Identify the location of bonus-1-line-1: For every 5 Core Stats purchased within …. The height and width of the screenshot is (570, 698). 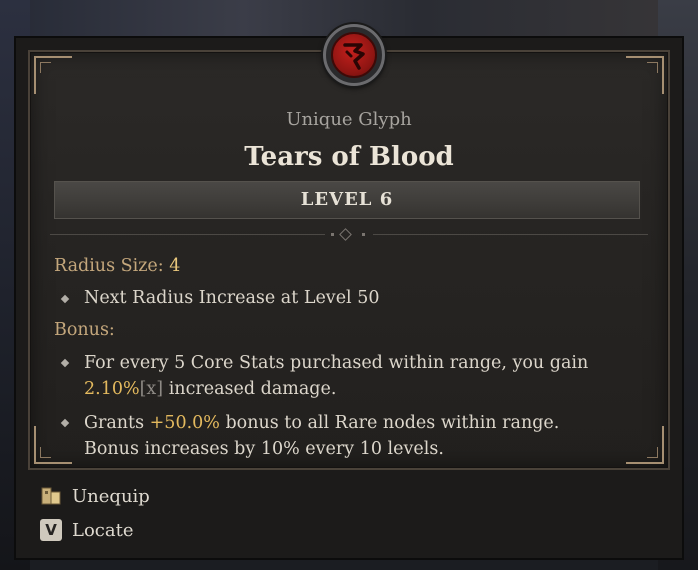
(336, 363).